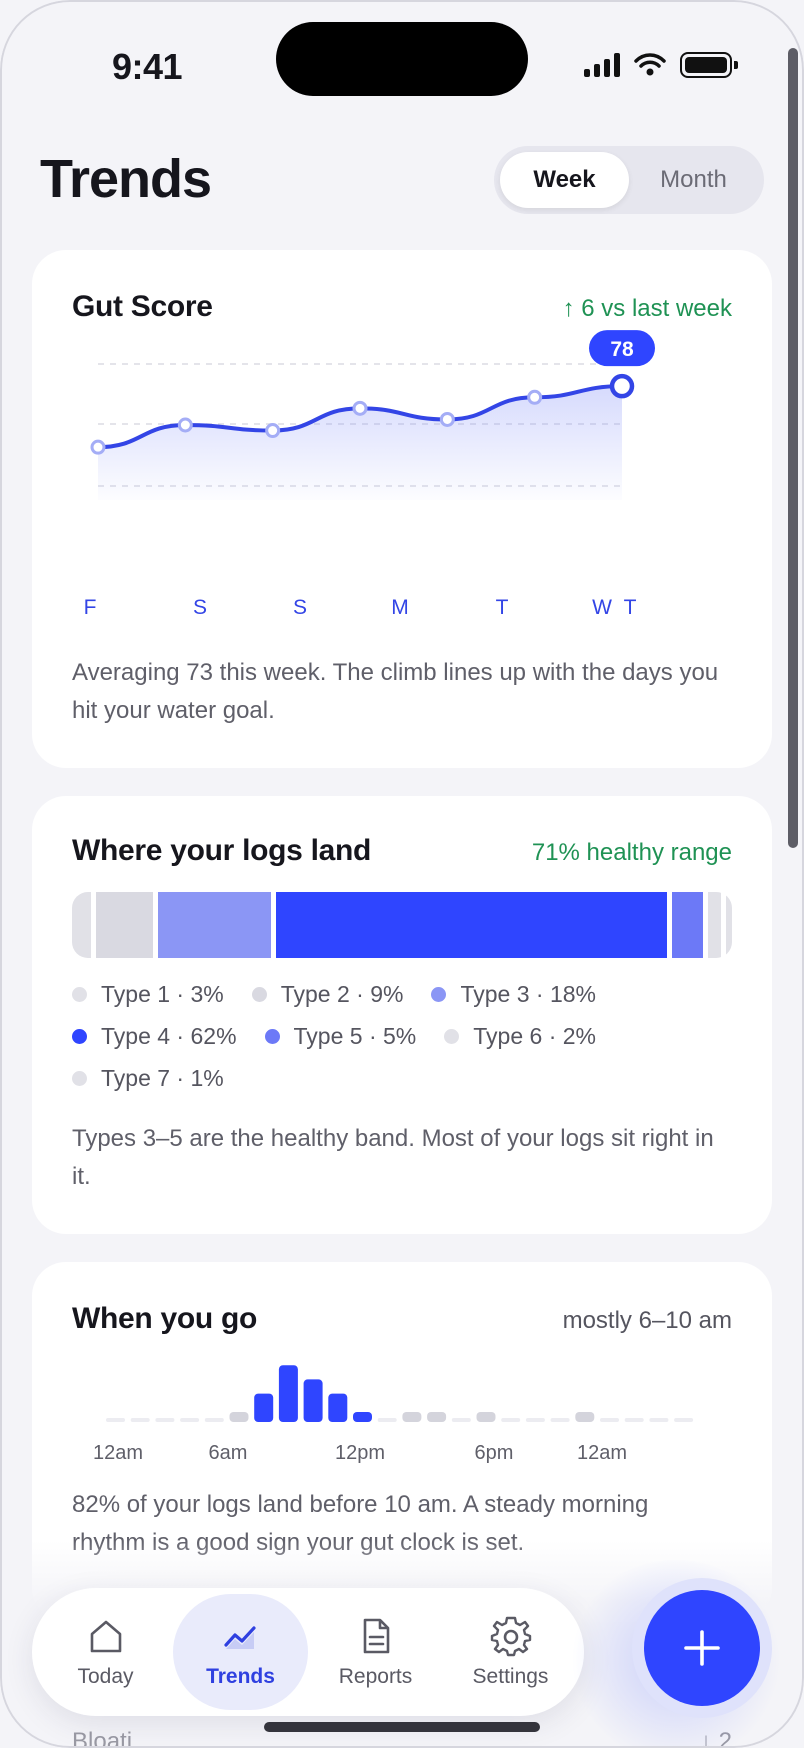 This screenshot has width=804, height=1748. I want to click on battery-icon, so click(709, 65).